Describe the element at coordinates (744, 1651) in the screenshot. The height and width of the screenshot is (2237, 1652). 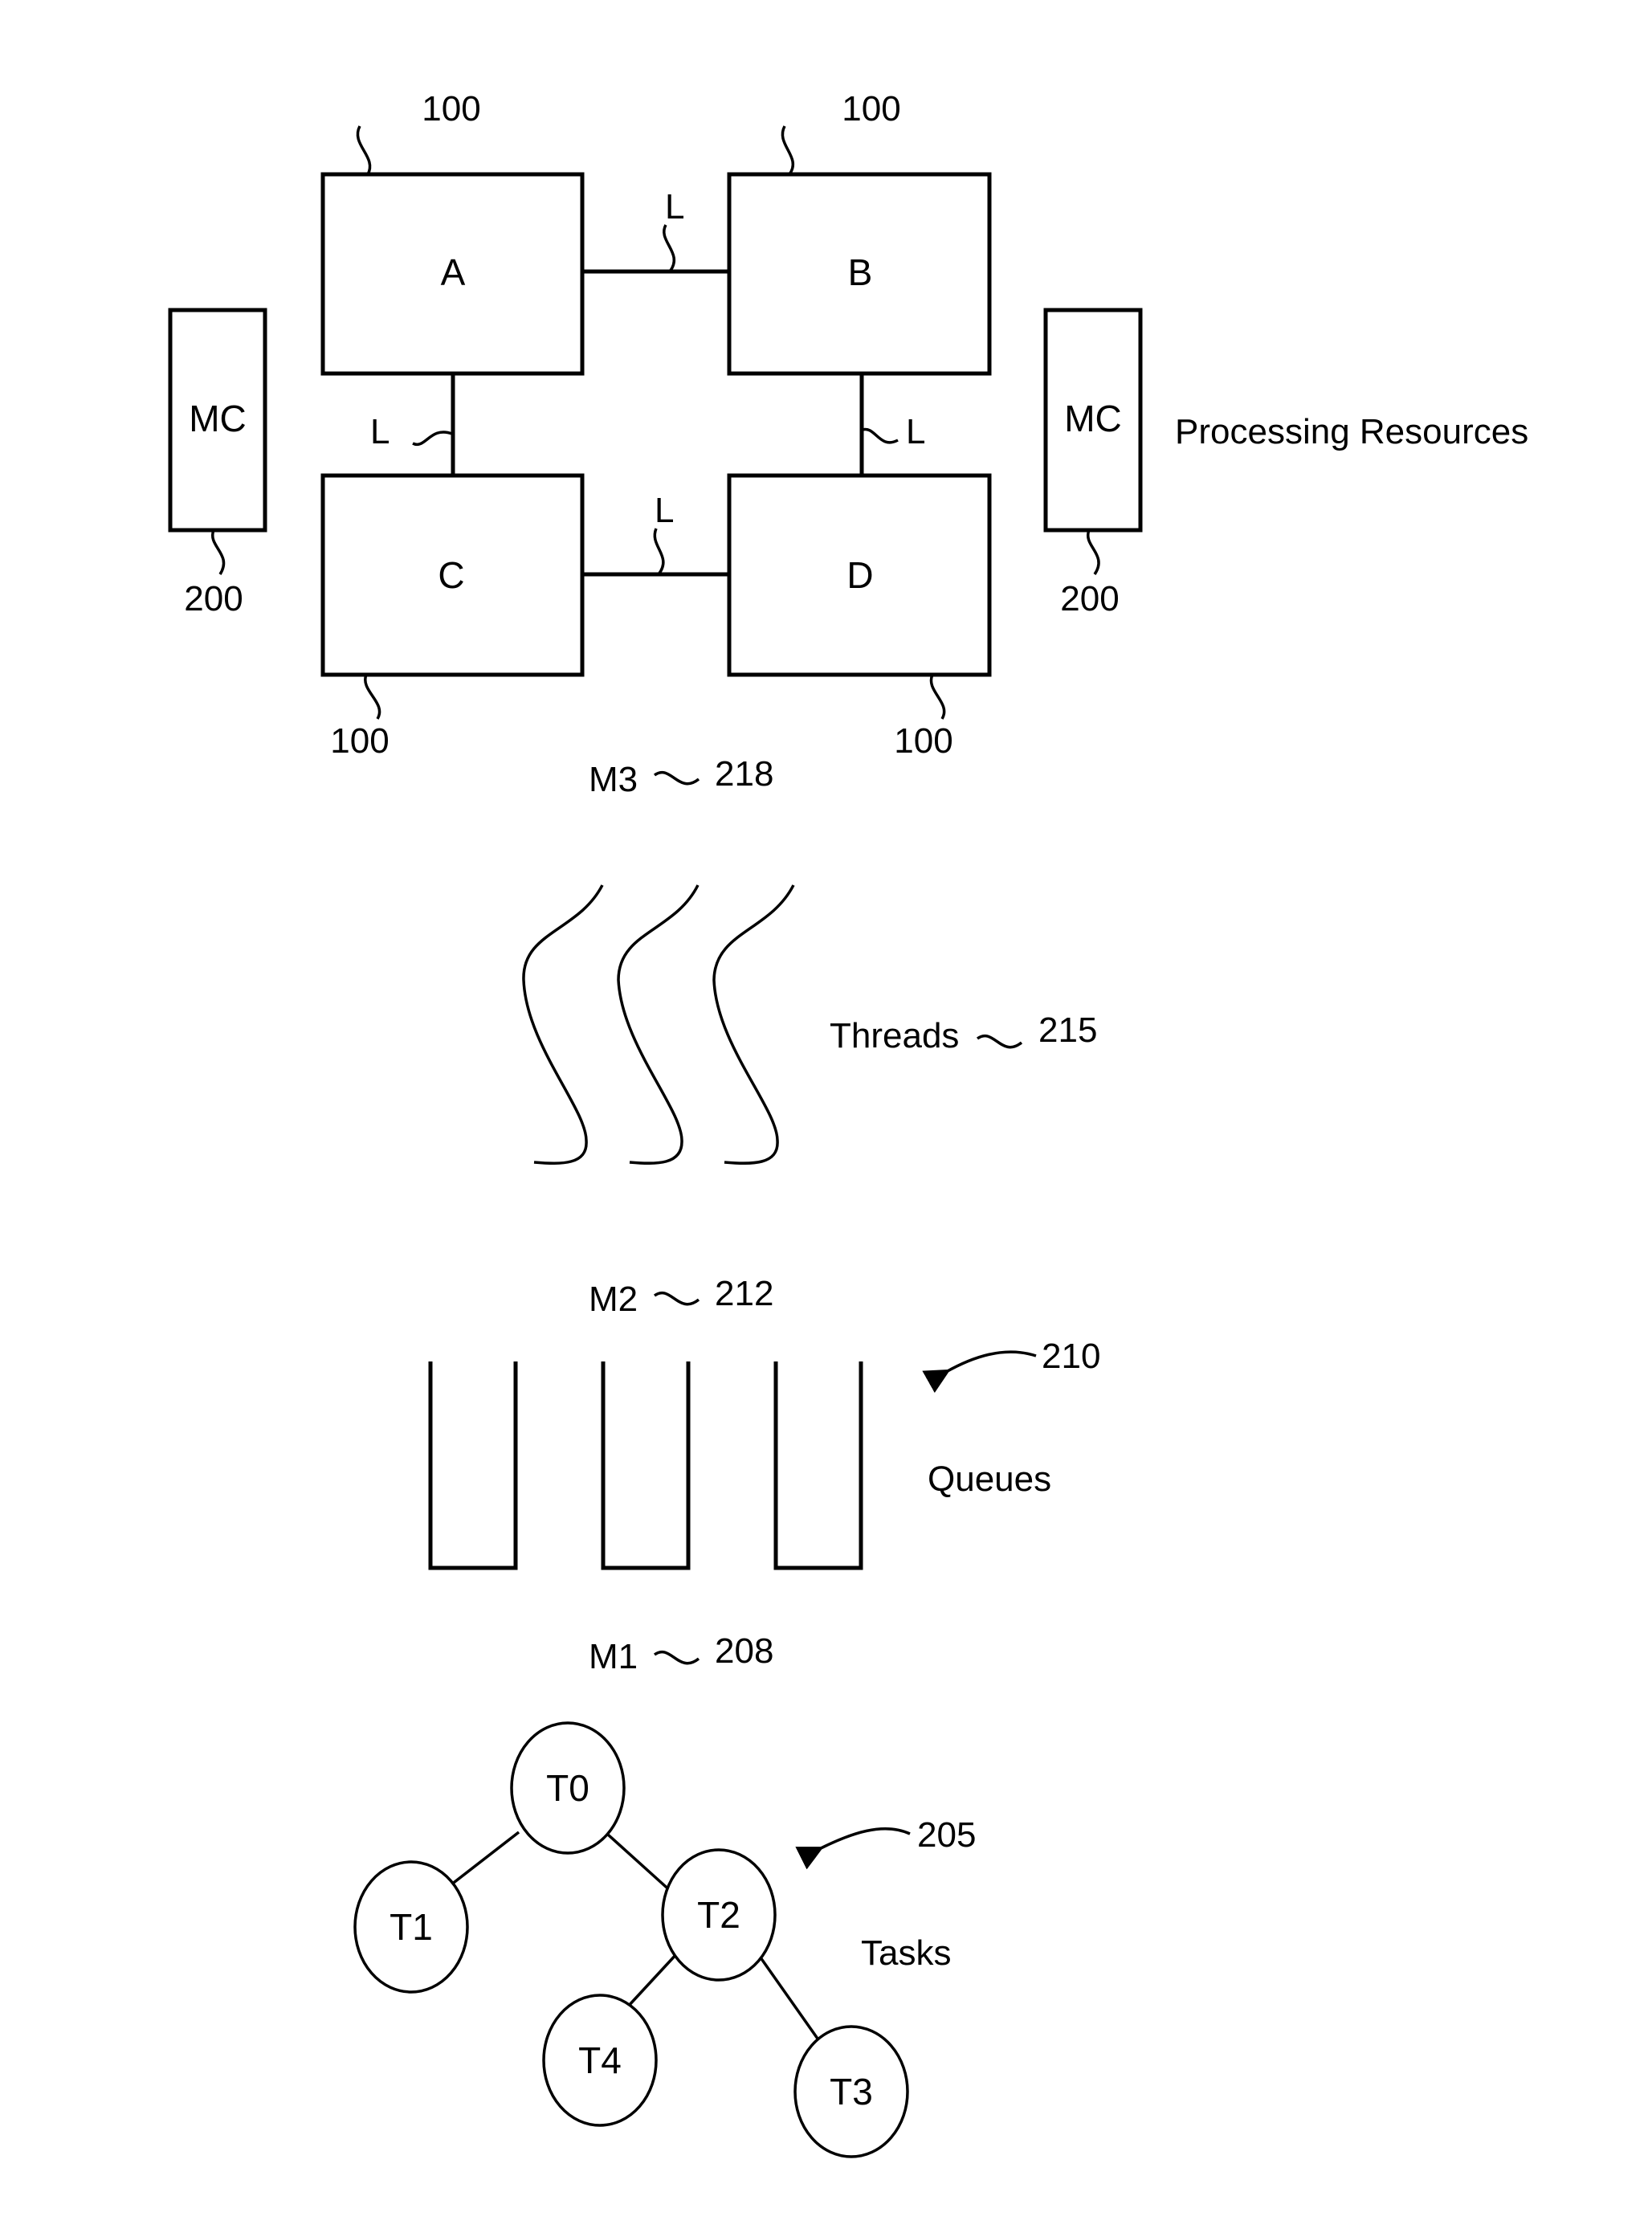
I see `mapping-m1-ref: 208` at that location.